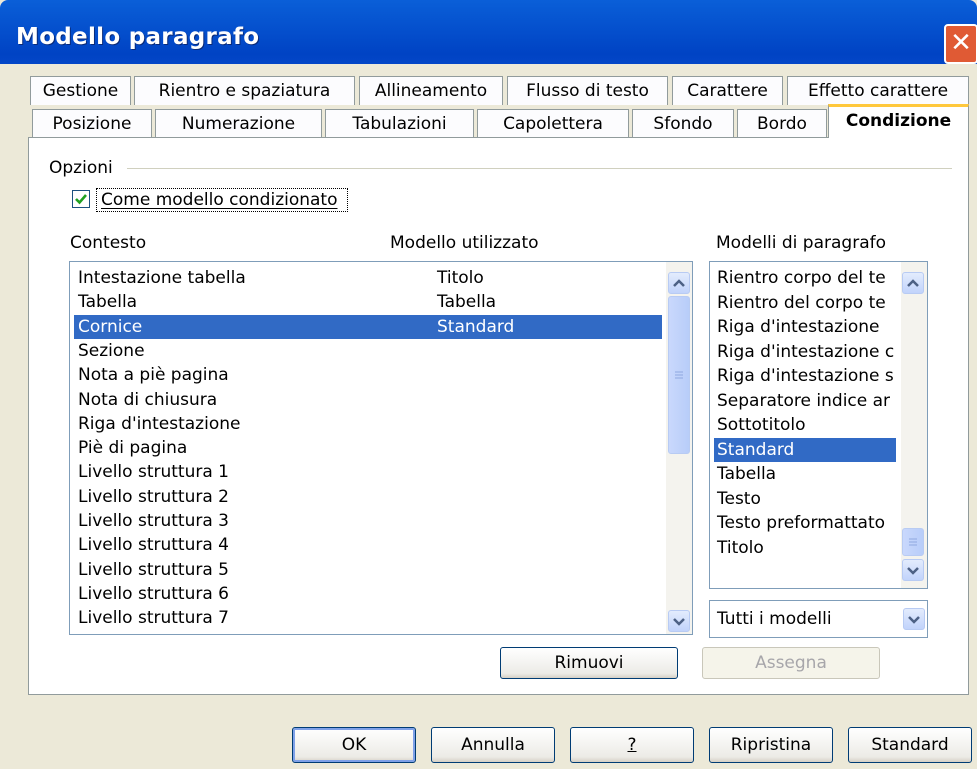 The image size is (977, 769). Describe the element at coordinates (782, 123) in the screenshot. I see `tab-bordo: Bordo` at that location.